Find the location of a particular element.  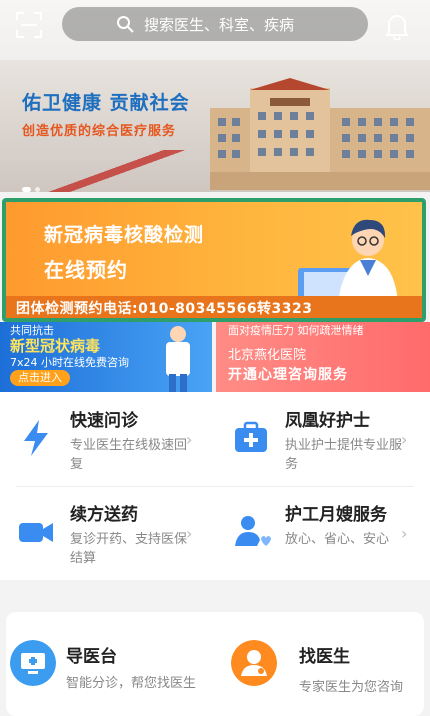

service-title: 续方送药 is located at coordinates (104, 515).